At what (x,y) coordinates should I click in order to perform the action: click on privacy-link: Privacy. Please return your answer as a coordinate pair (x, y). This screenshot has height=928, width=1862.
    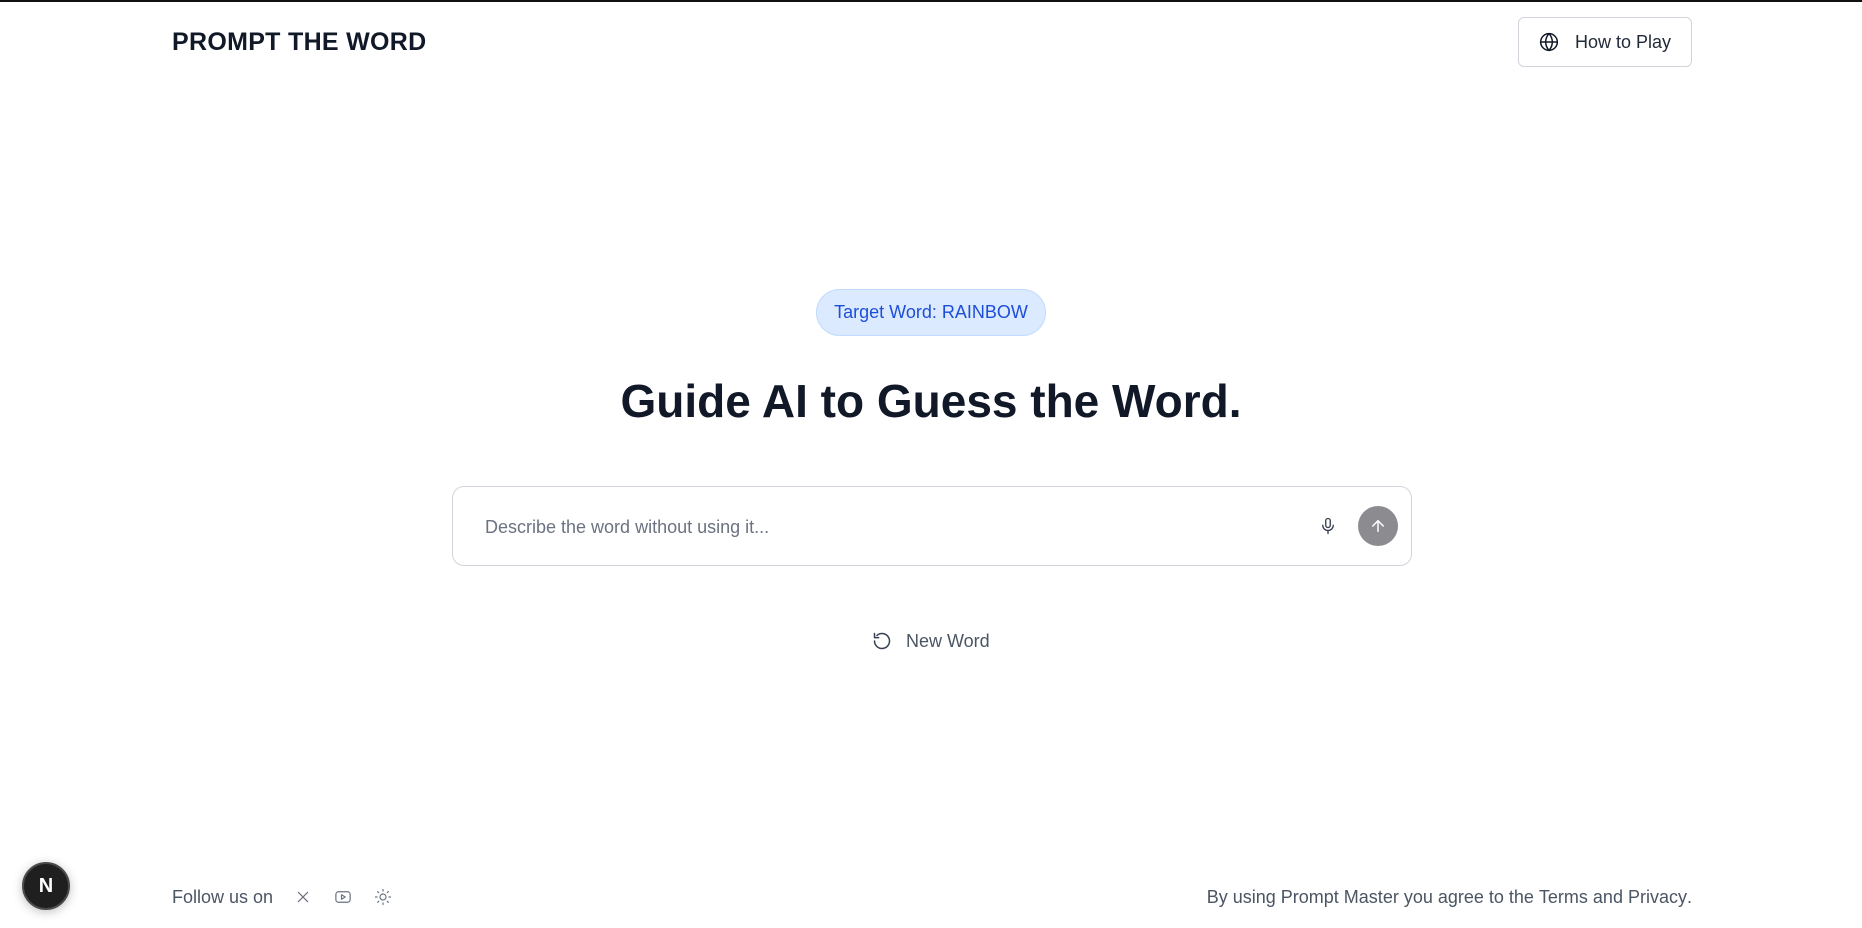
    Looking at the image, I should click on (1657, 897).